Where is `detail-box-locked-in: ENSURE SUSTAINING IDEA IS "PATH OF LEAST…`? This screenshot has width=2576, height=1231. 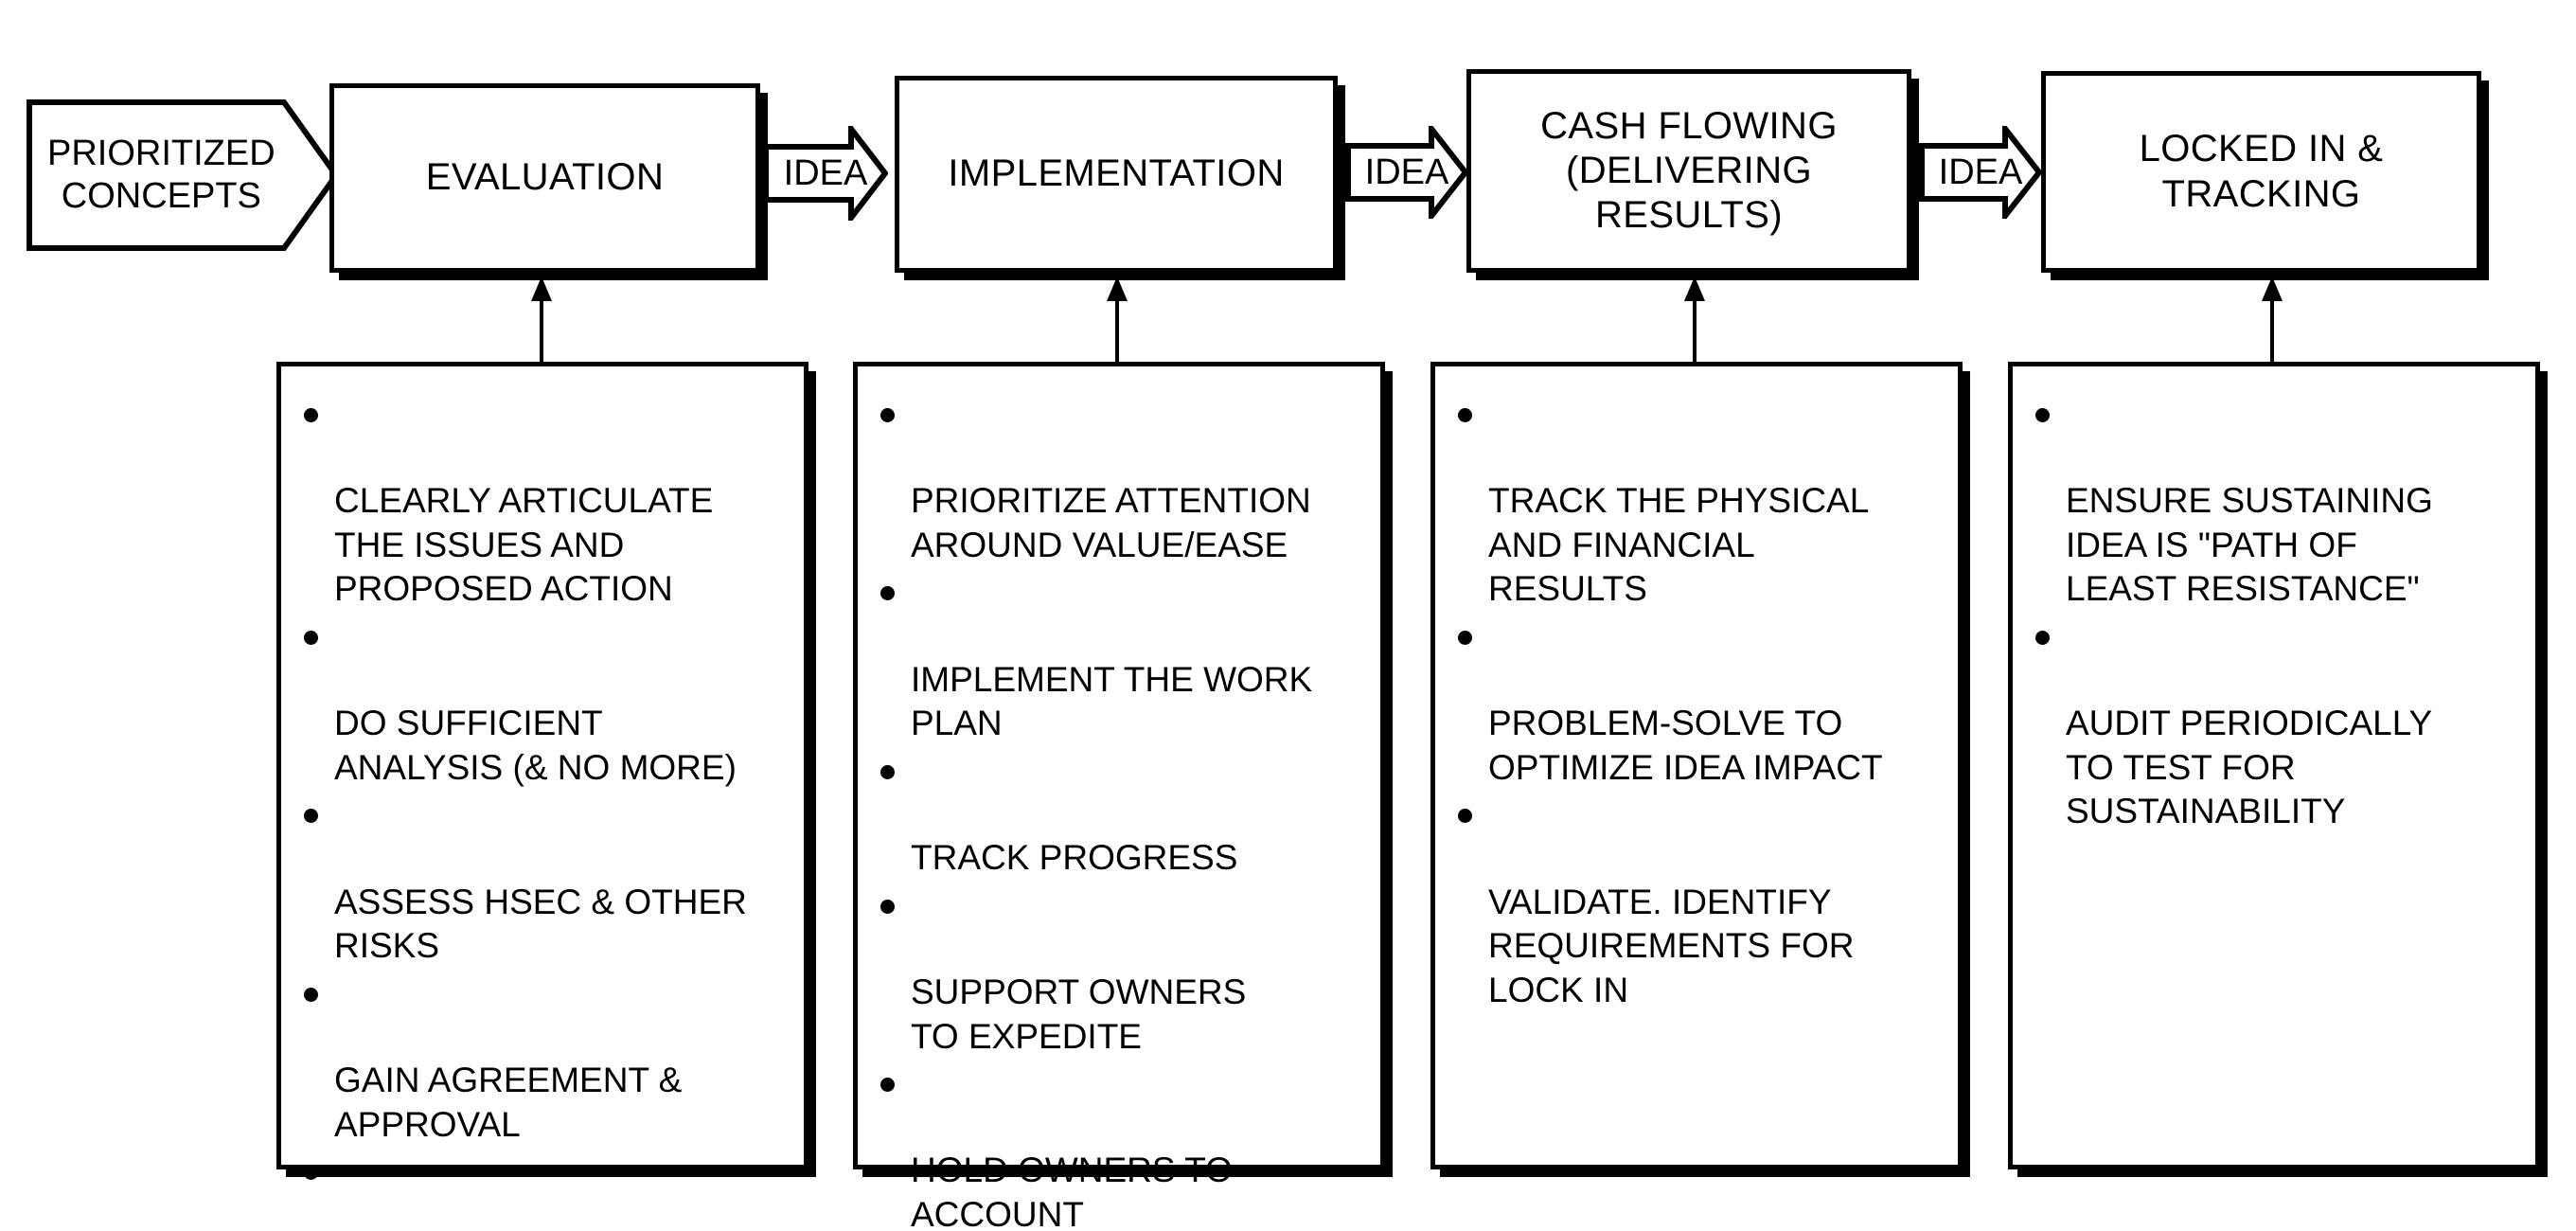 detail-box-locked-in: ENSURE SUSTAINING IDEA IS "PATH OF LEAST… is located at coordinates (2274, 765).